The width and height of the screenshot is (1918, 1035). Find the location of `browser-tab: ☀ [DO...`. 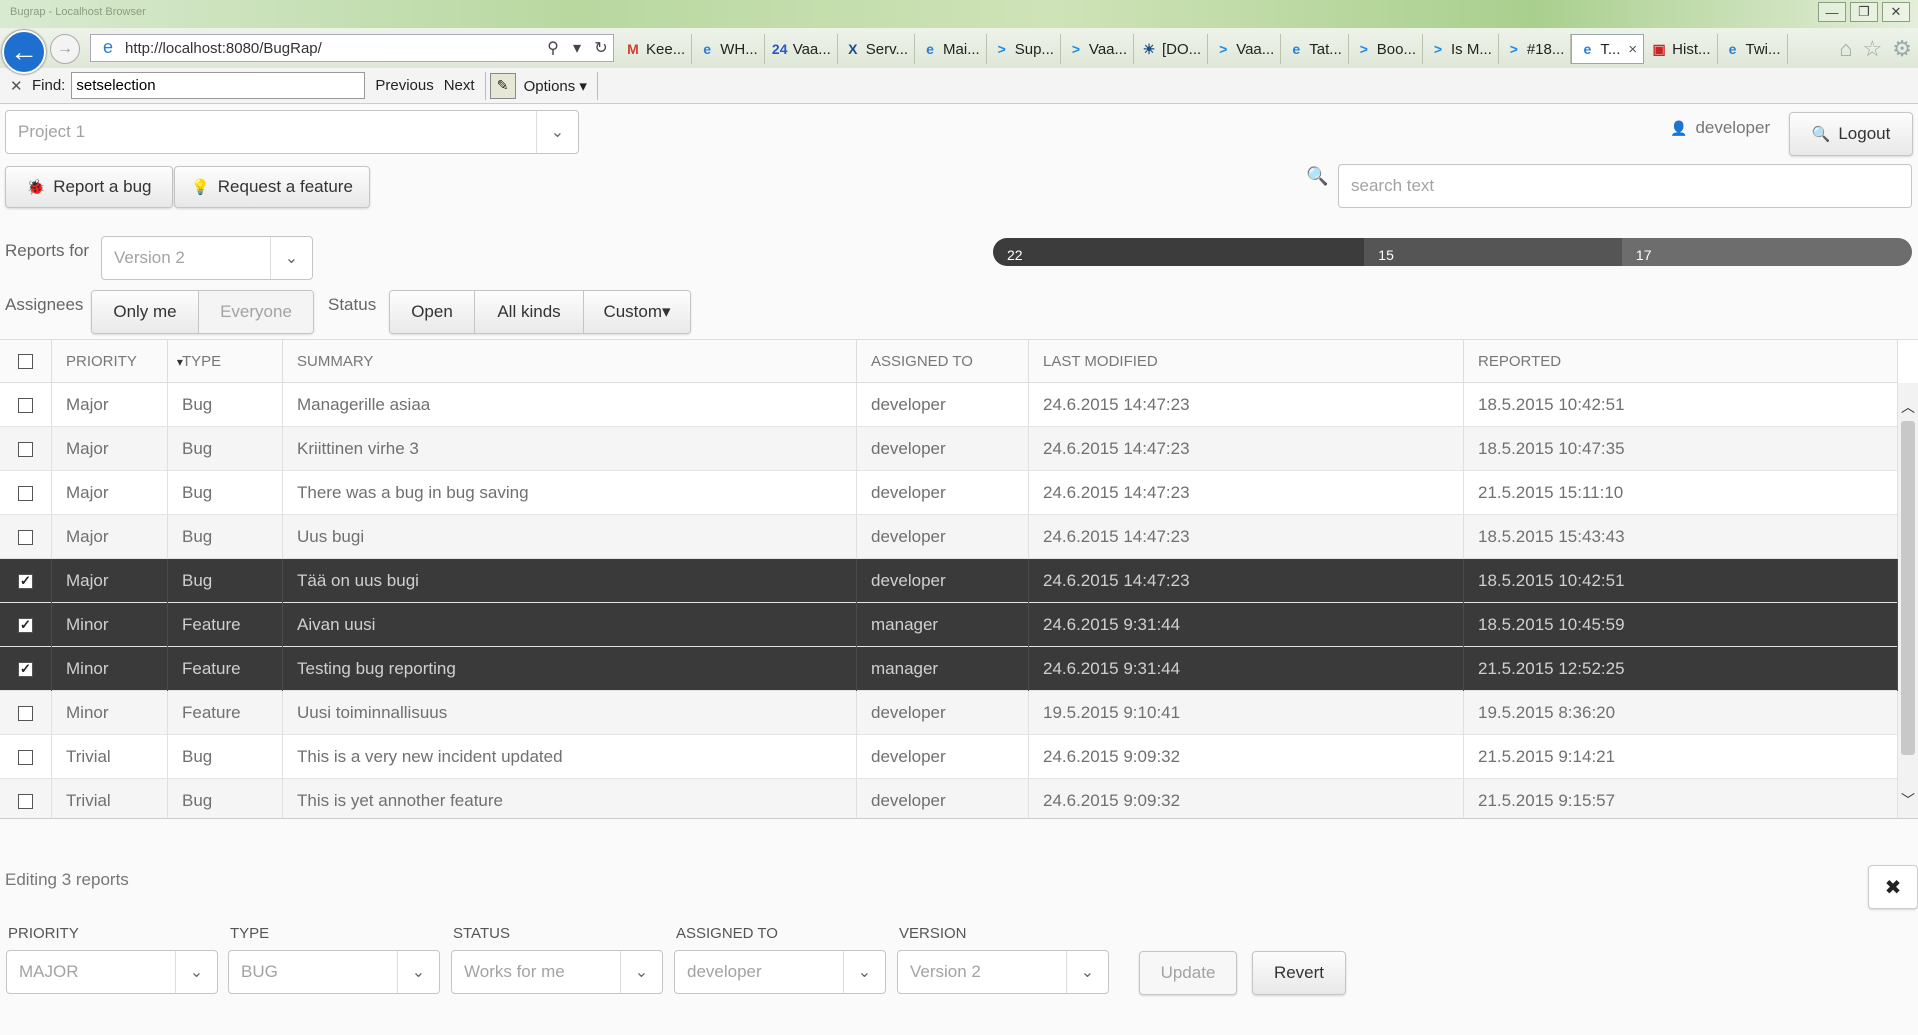

browser-tab: ☀ [DO... is located at coordinates (1171, 49).